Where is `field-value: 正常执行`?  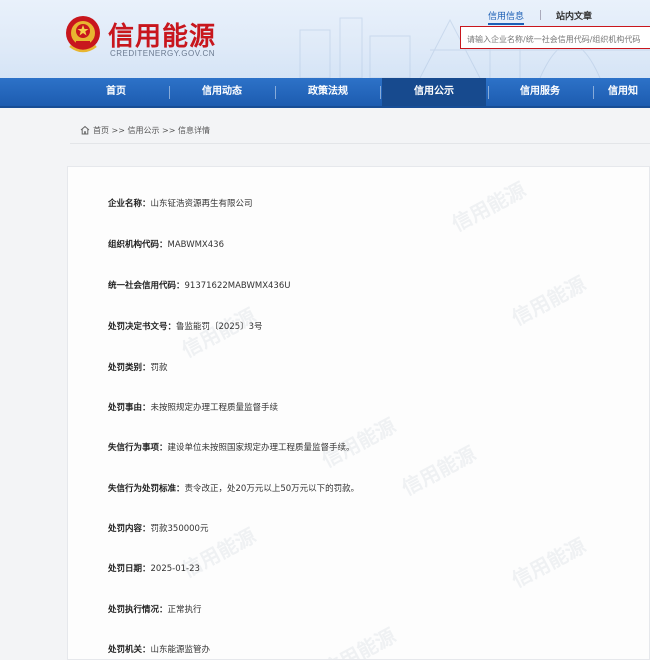 field-value: 正常执行 is located at coordinates (184, 610).